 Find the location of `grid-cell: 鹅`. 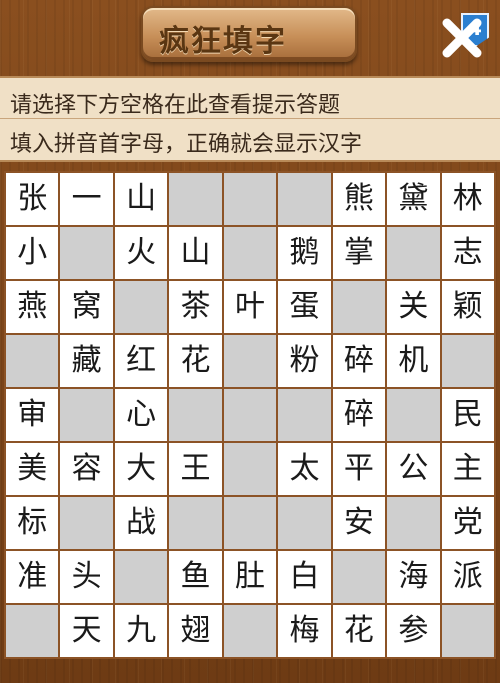

grid-cell: 鹅 is located at coordinates (304, 253).